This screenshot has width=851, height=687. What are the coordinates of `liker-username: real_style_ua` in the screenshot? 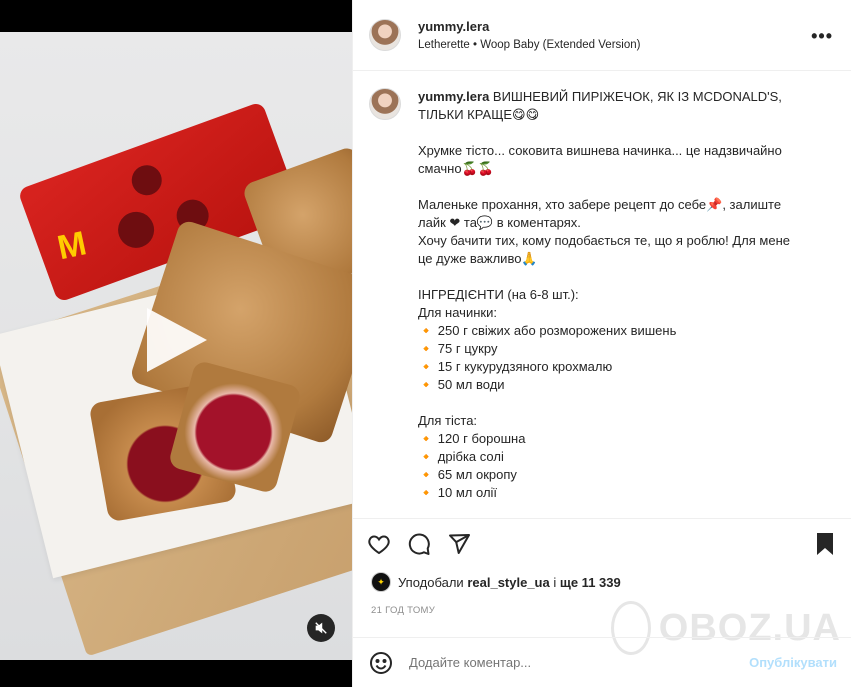 It's located at (508, 582).